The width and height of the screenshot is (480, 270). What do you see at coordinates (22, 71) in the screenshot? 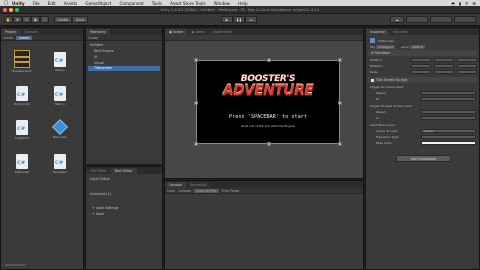
I see `asset-label: BoosterAdvent` at bounding box center [22, 71].